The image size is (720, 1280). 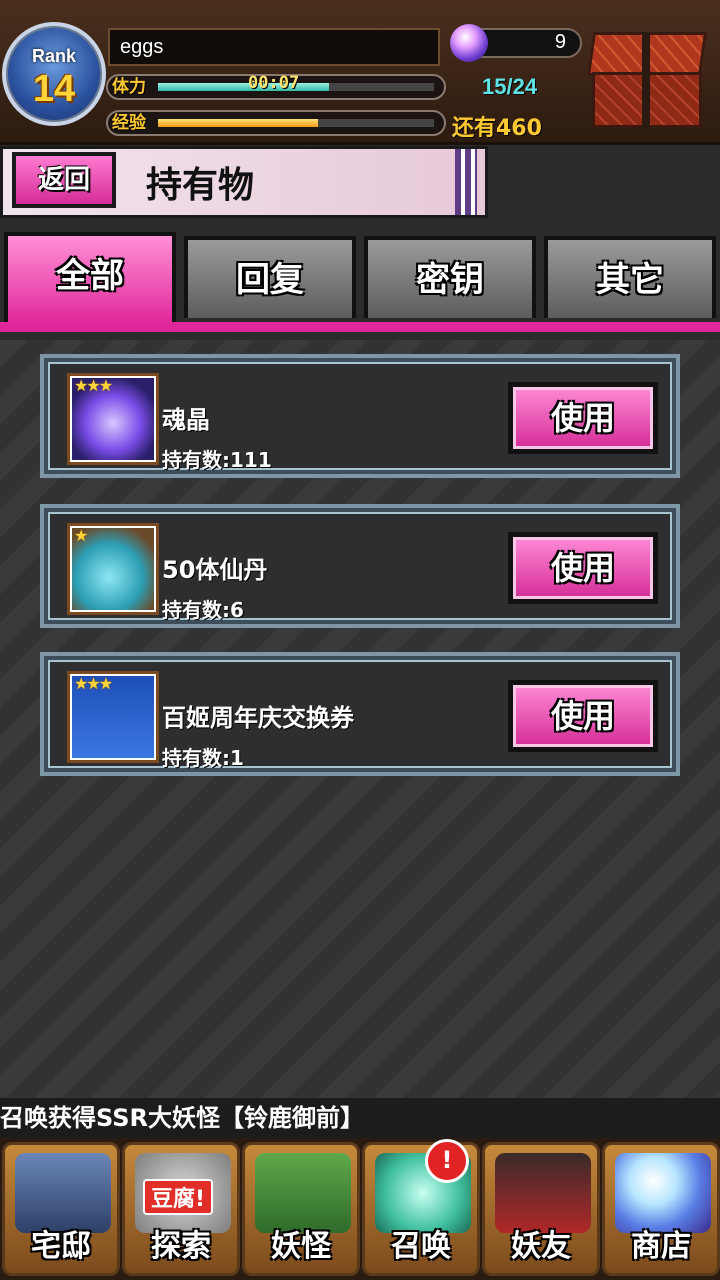 What do you see at coordinates (274, 83) in the screenshot?
I see `stamina-timer: 00:07` at bounding box center [274, 83].